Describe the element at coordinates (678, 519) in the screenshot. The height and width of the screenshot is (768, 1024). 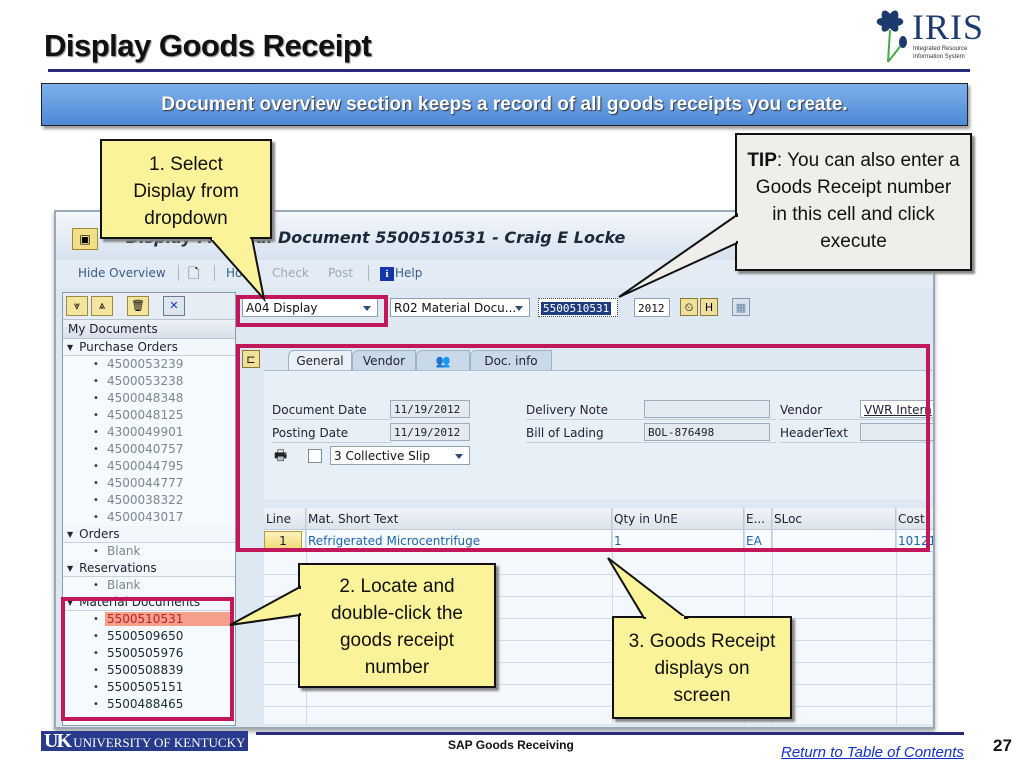
I see `column-header-qty: Qty in UnE` at that location.